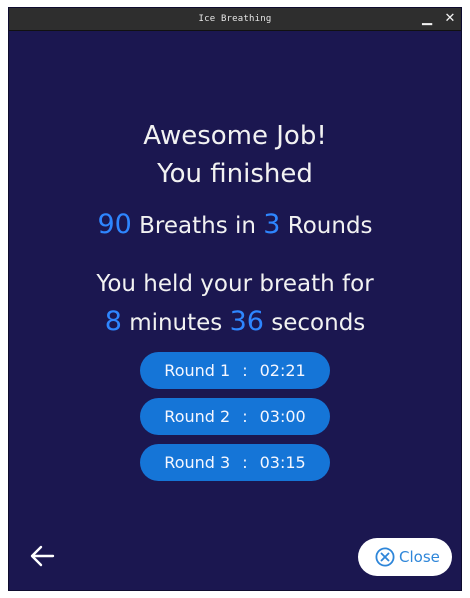 This screenshot has height=598, width=470. What do you see at coordinates (427, 19) in the screenshot?
I see `minimize-icon: ▁` at bounding box center [427, 19].